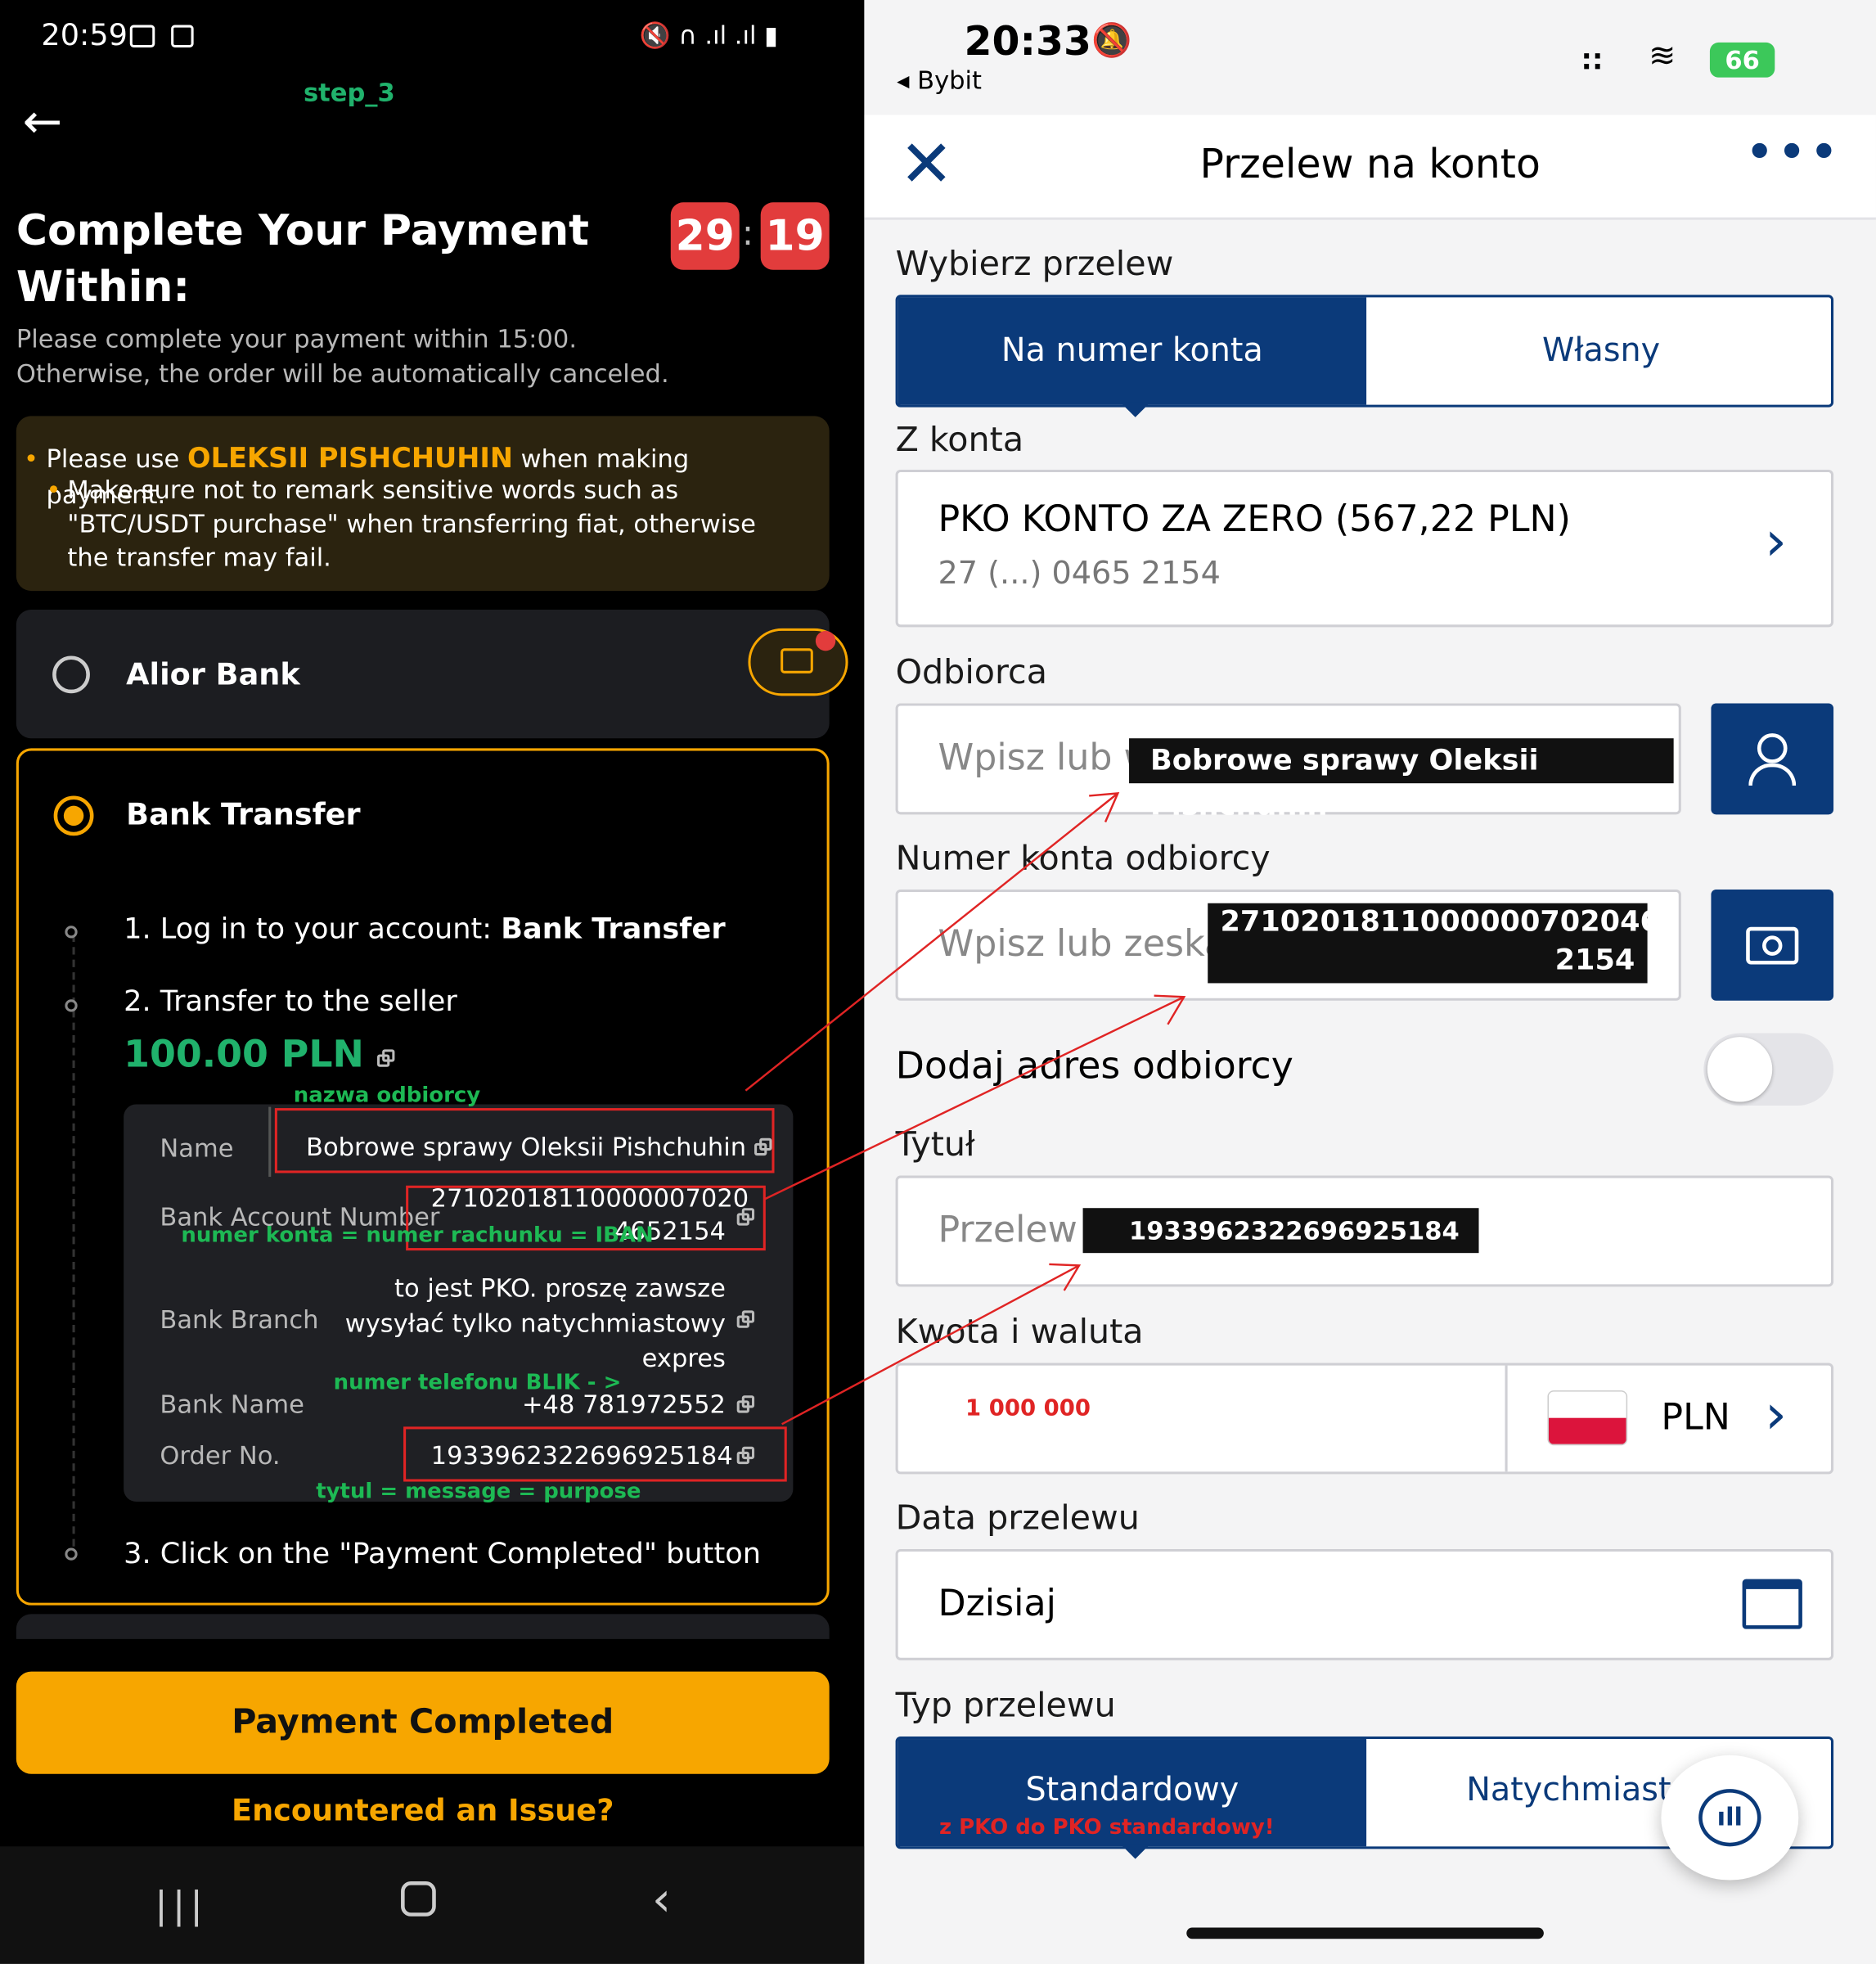 This screenshot has height=1964, width=1876. Describe the element at coordinates (932, 942) in the screenshot. I see `arrow-name` at that location.